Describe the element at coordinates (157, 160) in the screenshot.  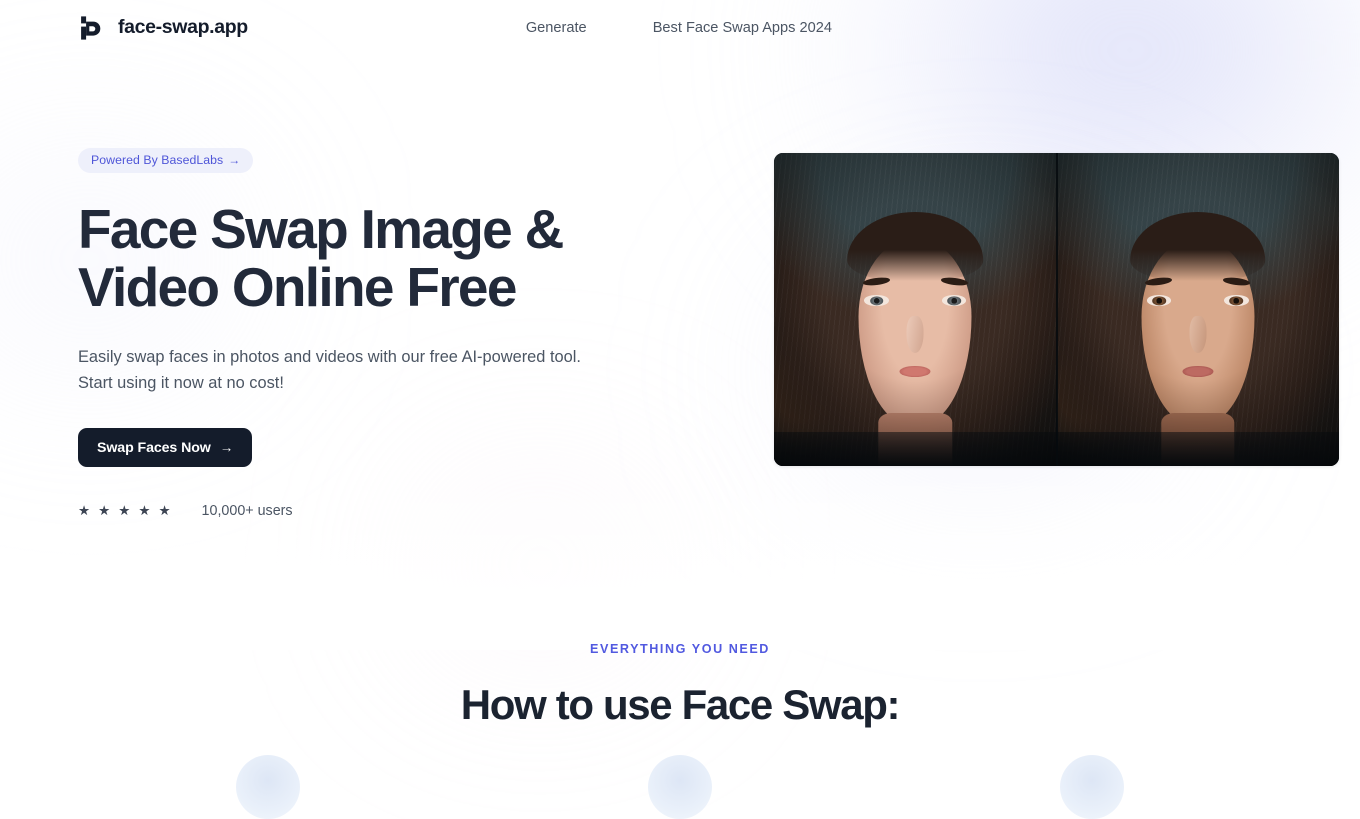
I see `badge-label: Powered By BasedLabs` at that location.